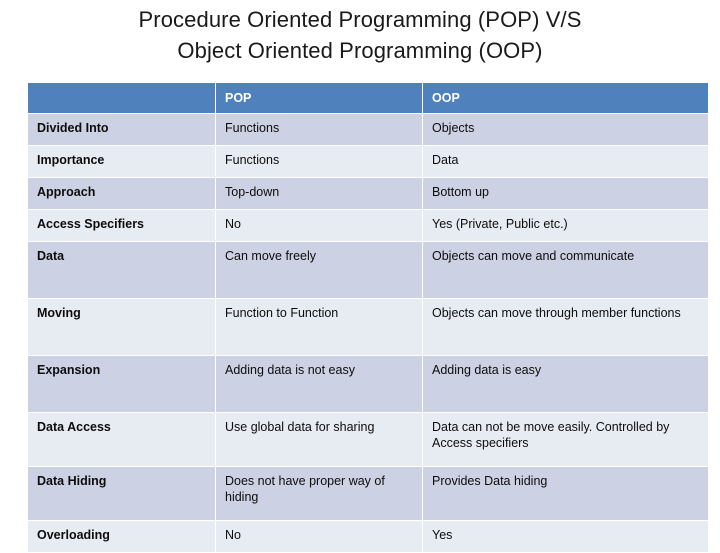 This screenshot has height=553, width=720. Describe the element at coordinates (565, 270) in the screenshot. I see `row-oop-data: Objects can move and communicate` at that location.